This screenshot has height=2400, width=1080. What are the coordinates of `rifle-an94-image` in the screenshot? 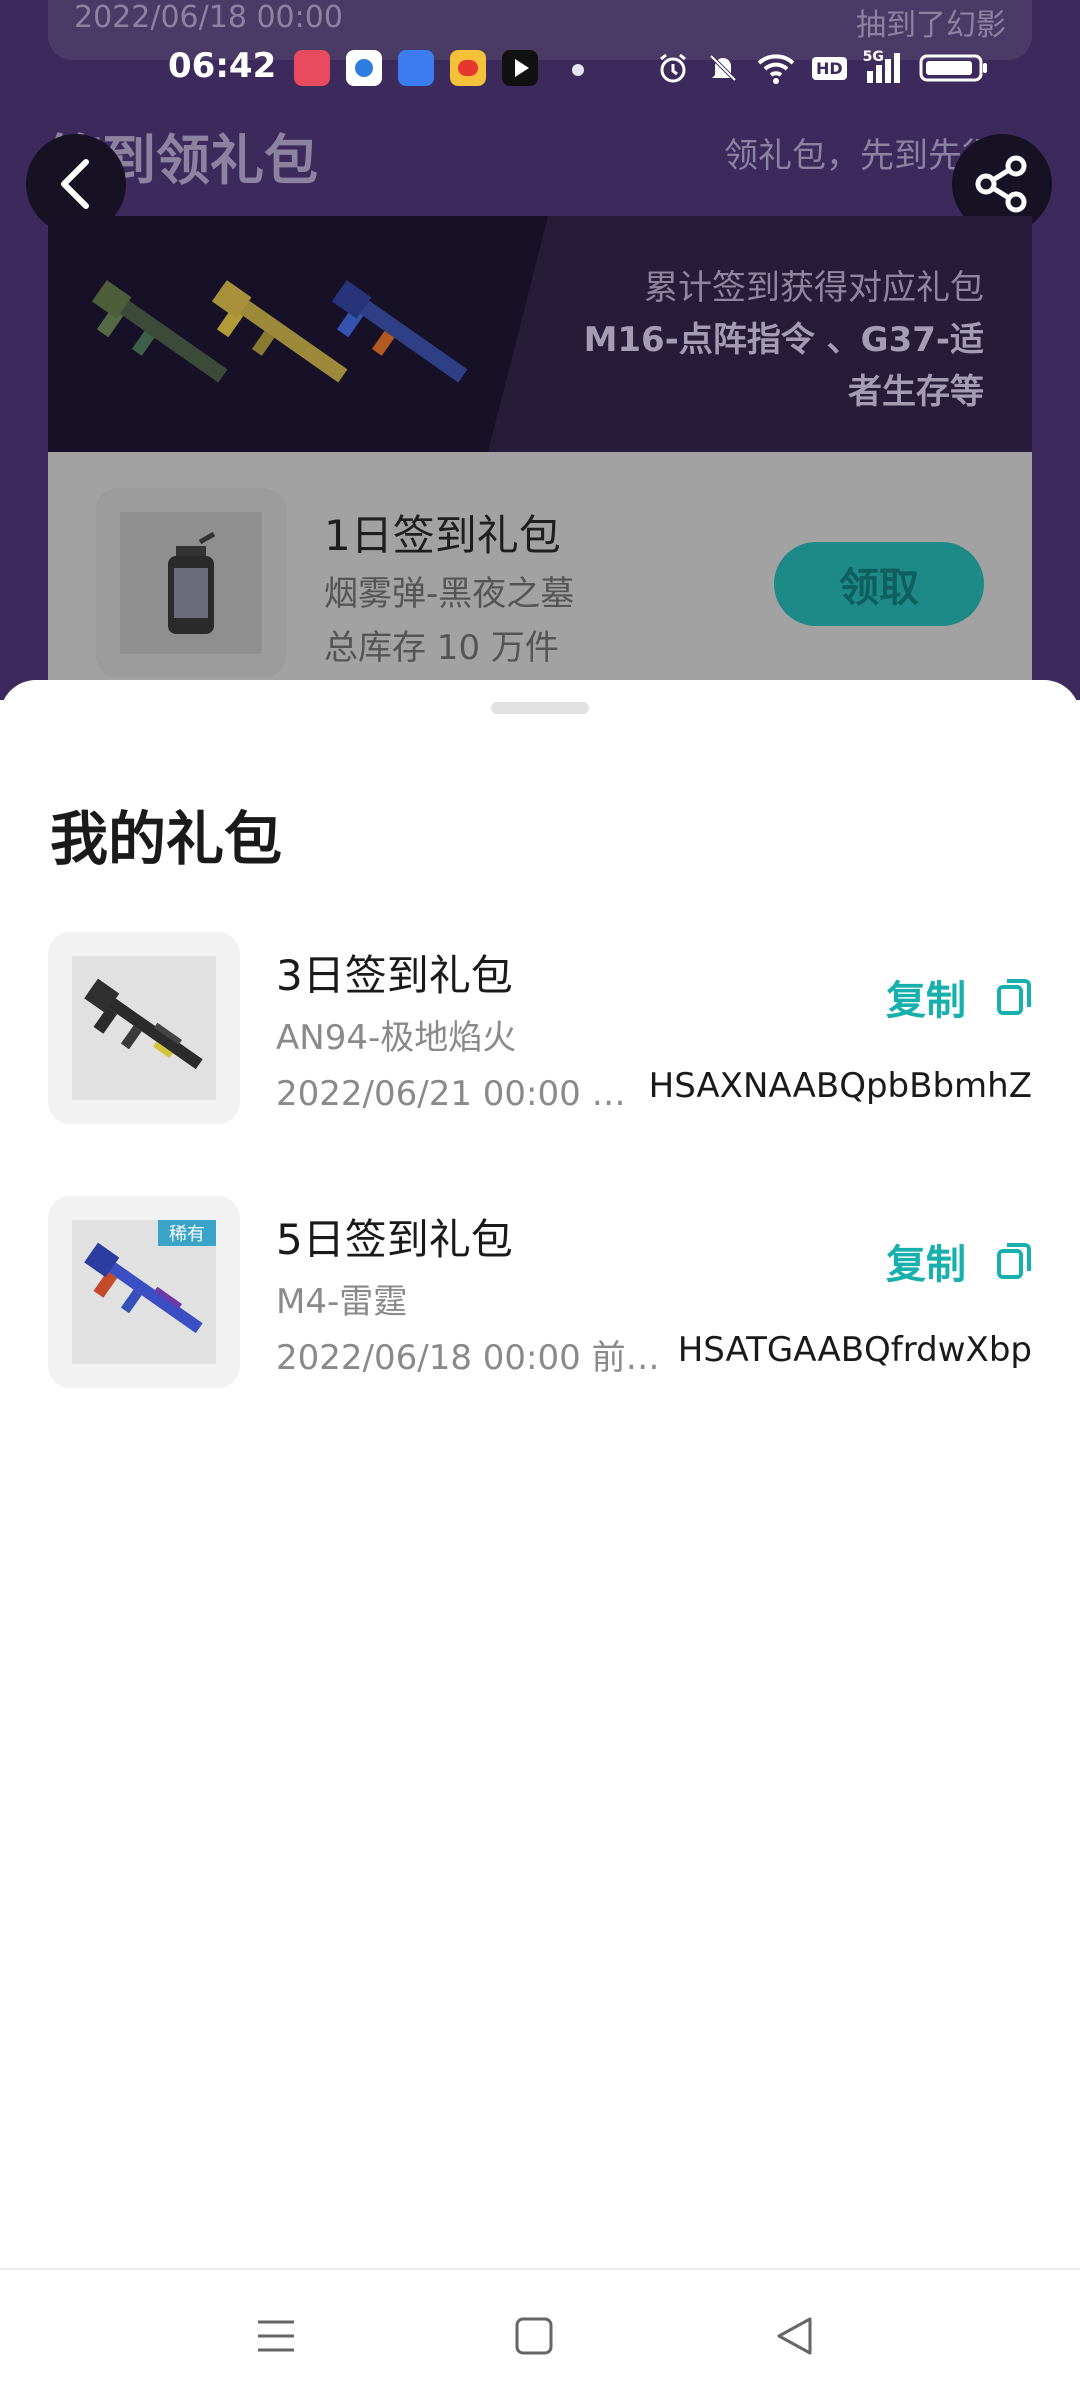 It's located at (143, 1024).